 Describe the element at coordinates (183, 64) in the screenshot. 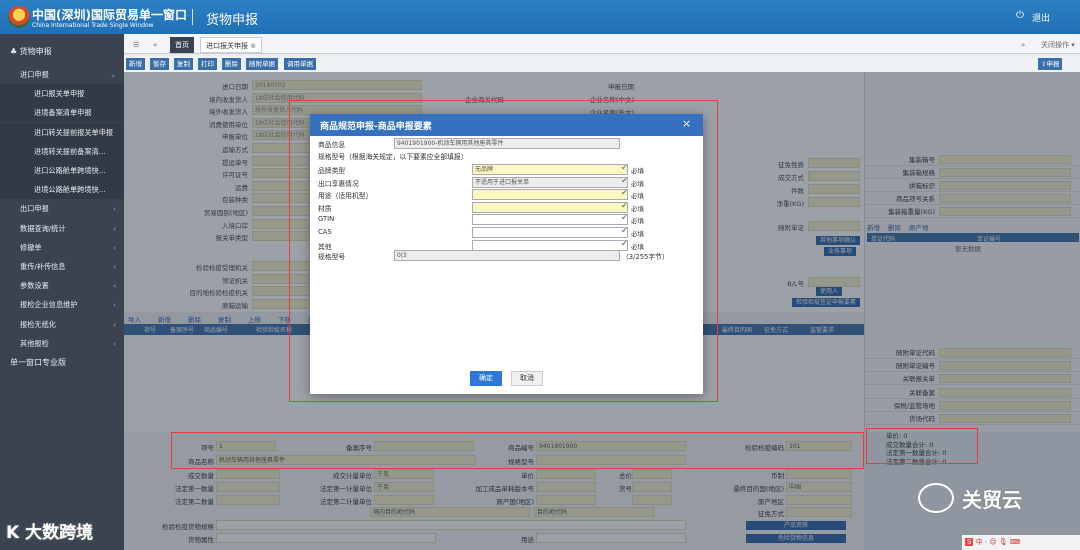

I see `toolbar-button-2: 复制` at that location.